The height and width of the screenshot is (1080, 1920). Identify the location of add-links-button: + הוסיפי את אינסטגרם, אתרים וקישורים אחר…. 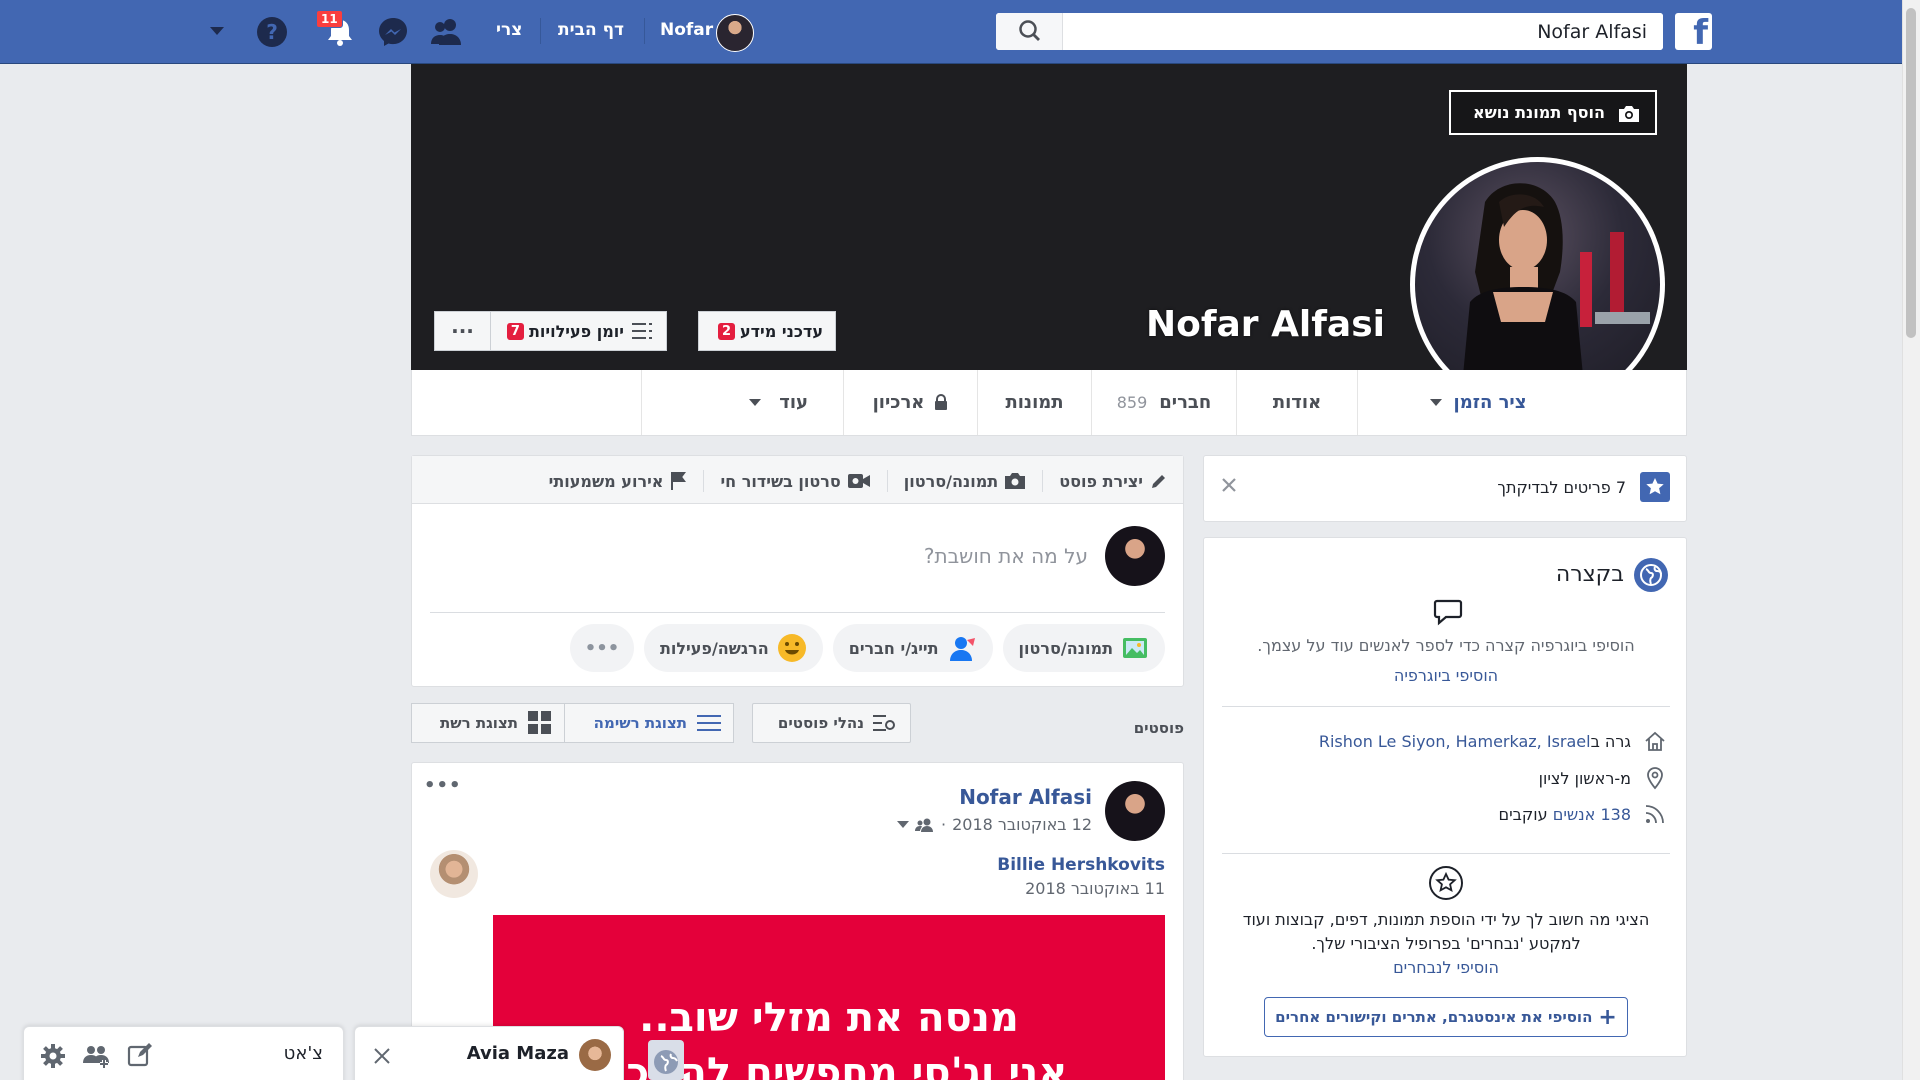
(1446, 1017).